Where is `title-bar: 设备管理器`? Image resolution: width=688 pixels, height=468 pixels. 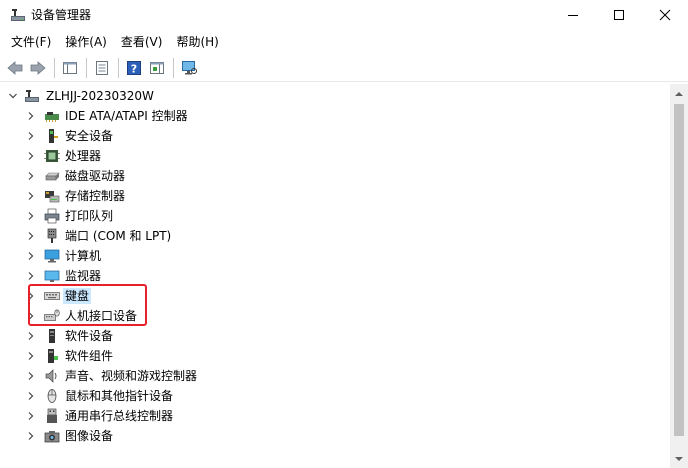
title-bar: 设备管理器 is located at coordinates (344, 15).